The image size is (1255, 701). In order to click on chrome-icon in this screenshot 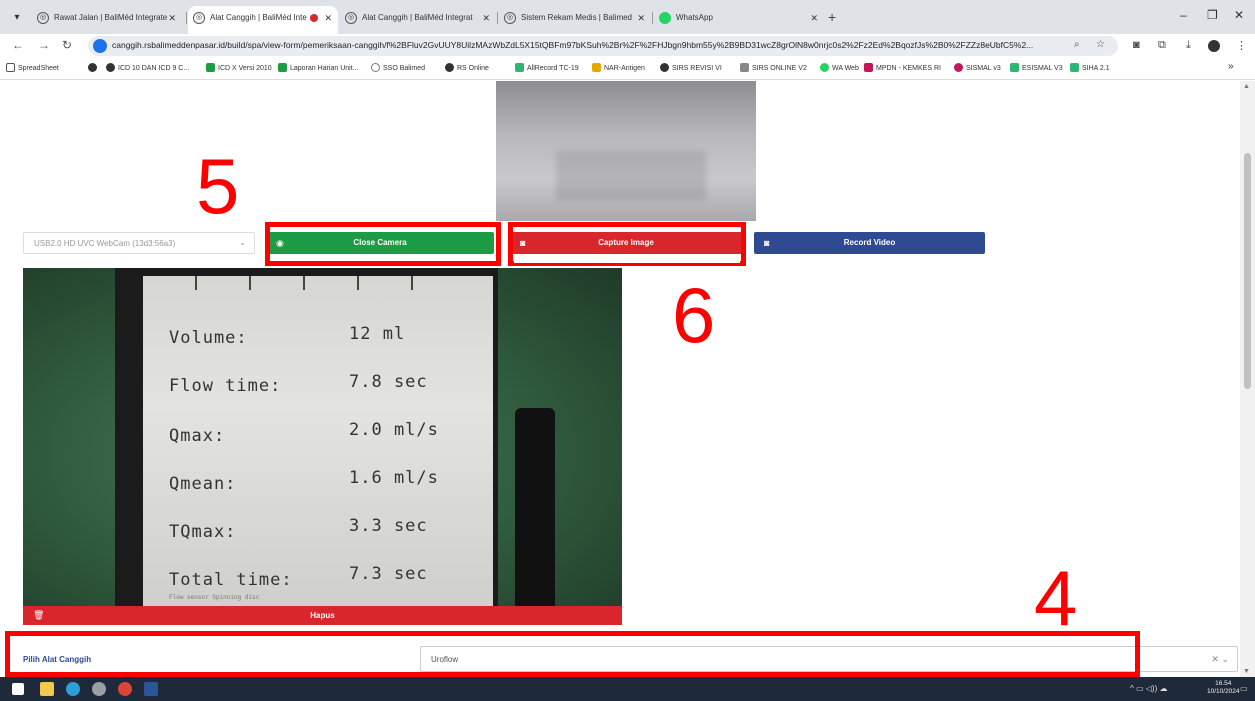, I will do `click(125, 689)`.